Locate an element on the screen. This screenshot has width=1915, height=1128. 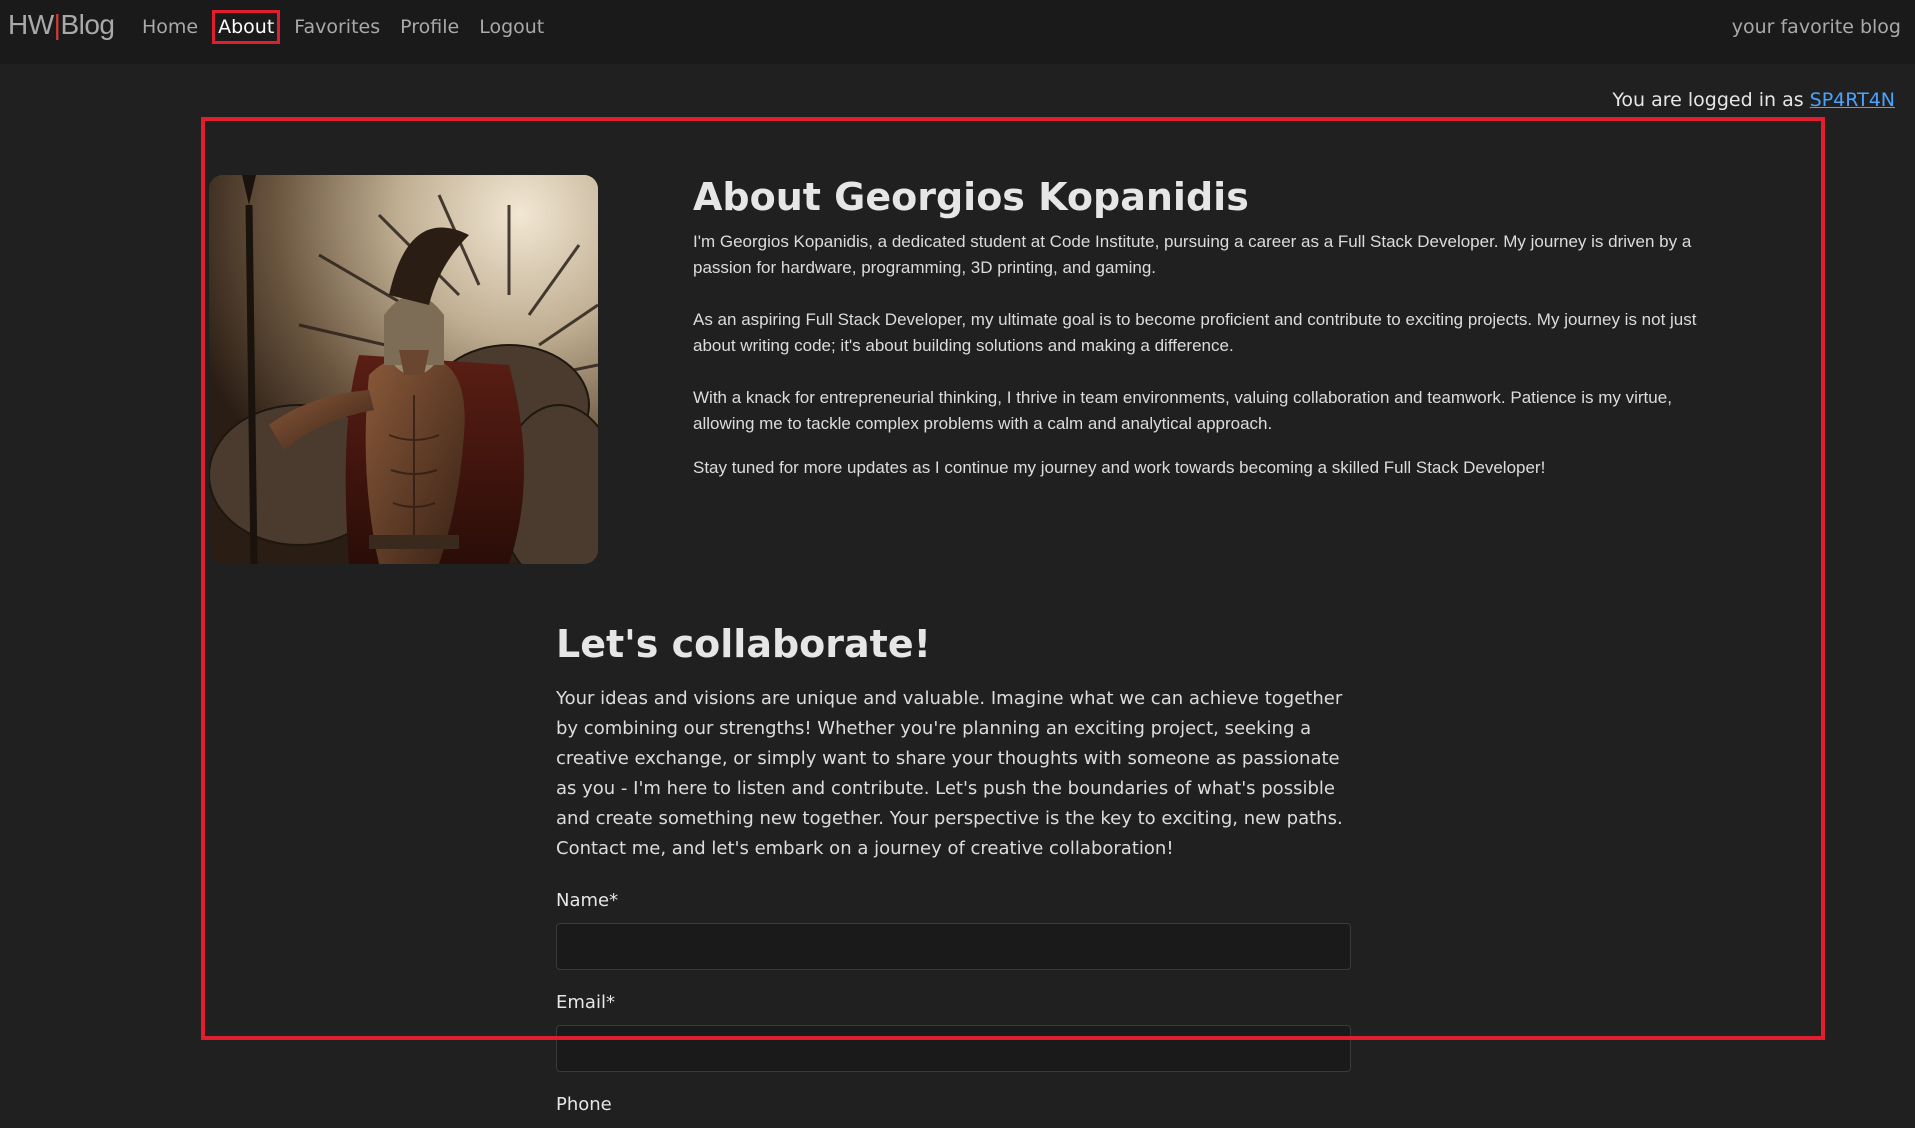
login-prefix: You are logged in as is located at coordinates (1711, 100).